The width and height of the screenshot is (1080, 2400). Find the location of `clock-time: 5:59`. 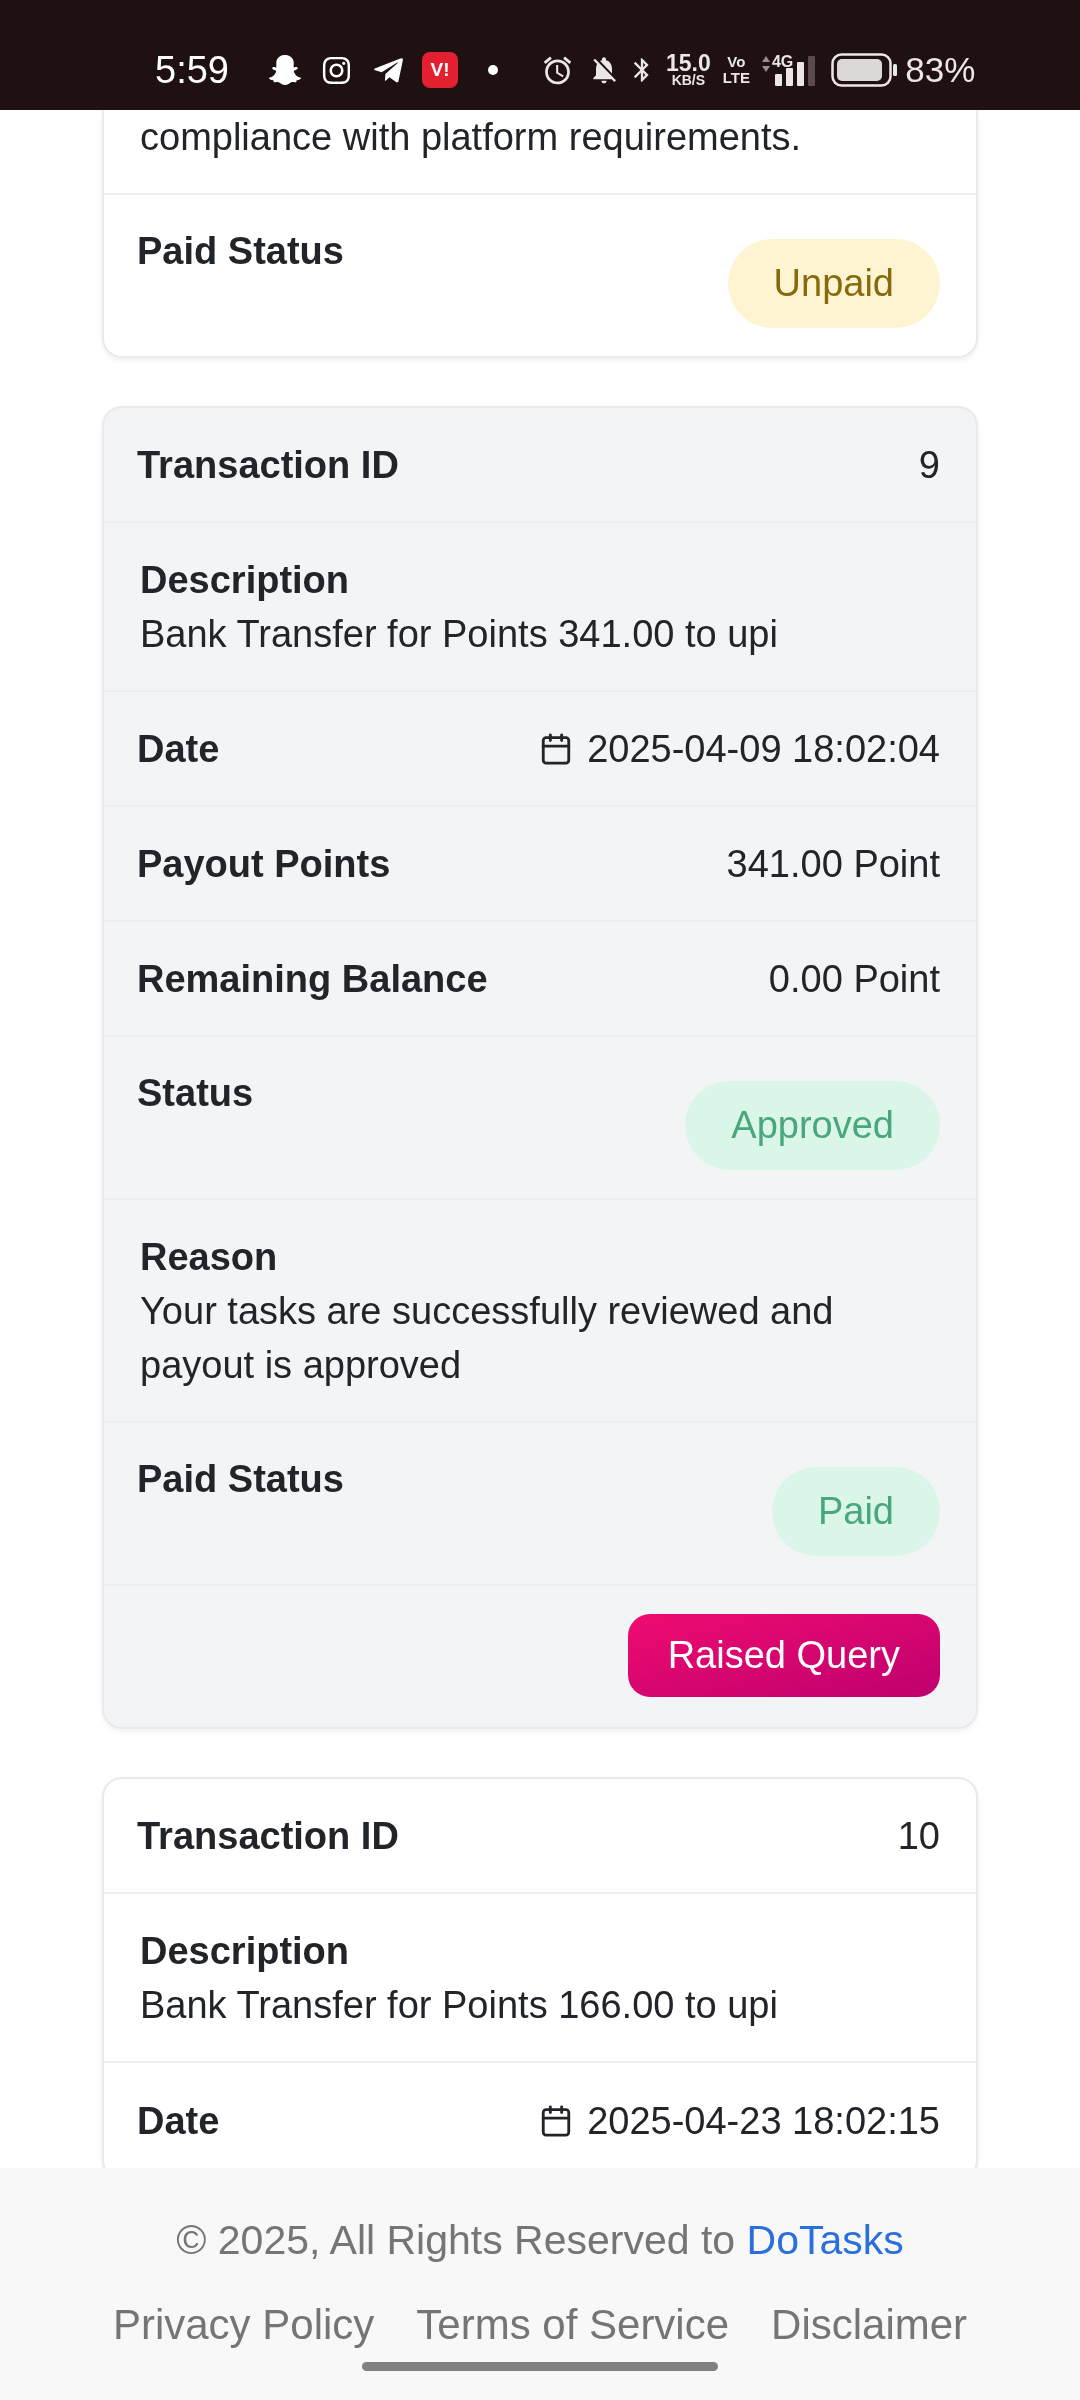

clock-time: 5:59 is located at coordinates (192, 70).